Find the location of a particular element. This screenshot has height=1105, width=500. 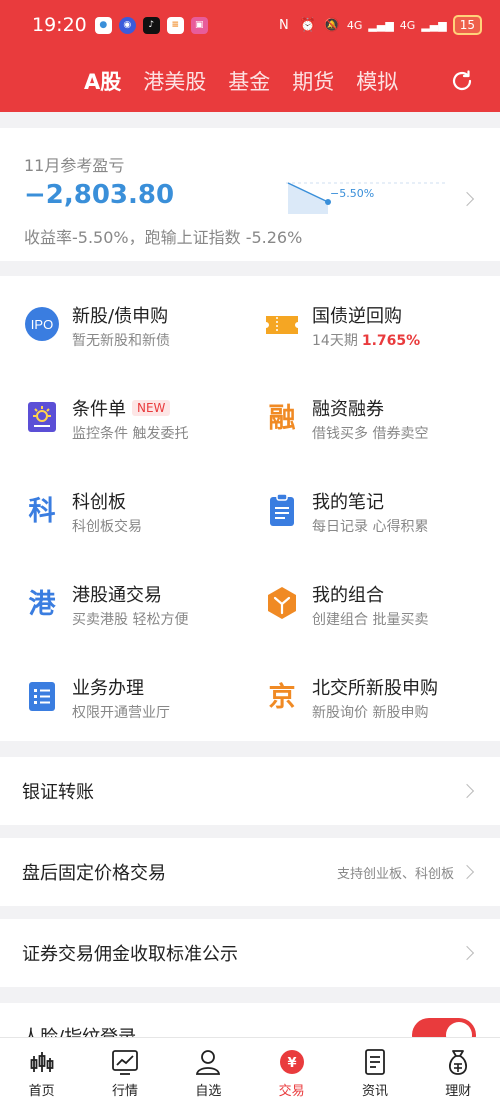

profit-title: 11月参考盈亏 is located at coordinates (74, 165).